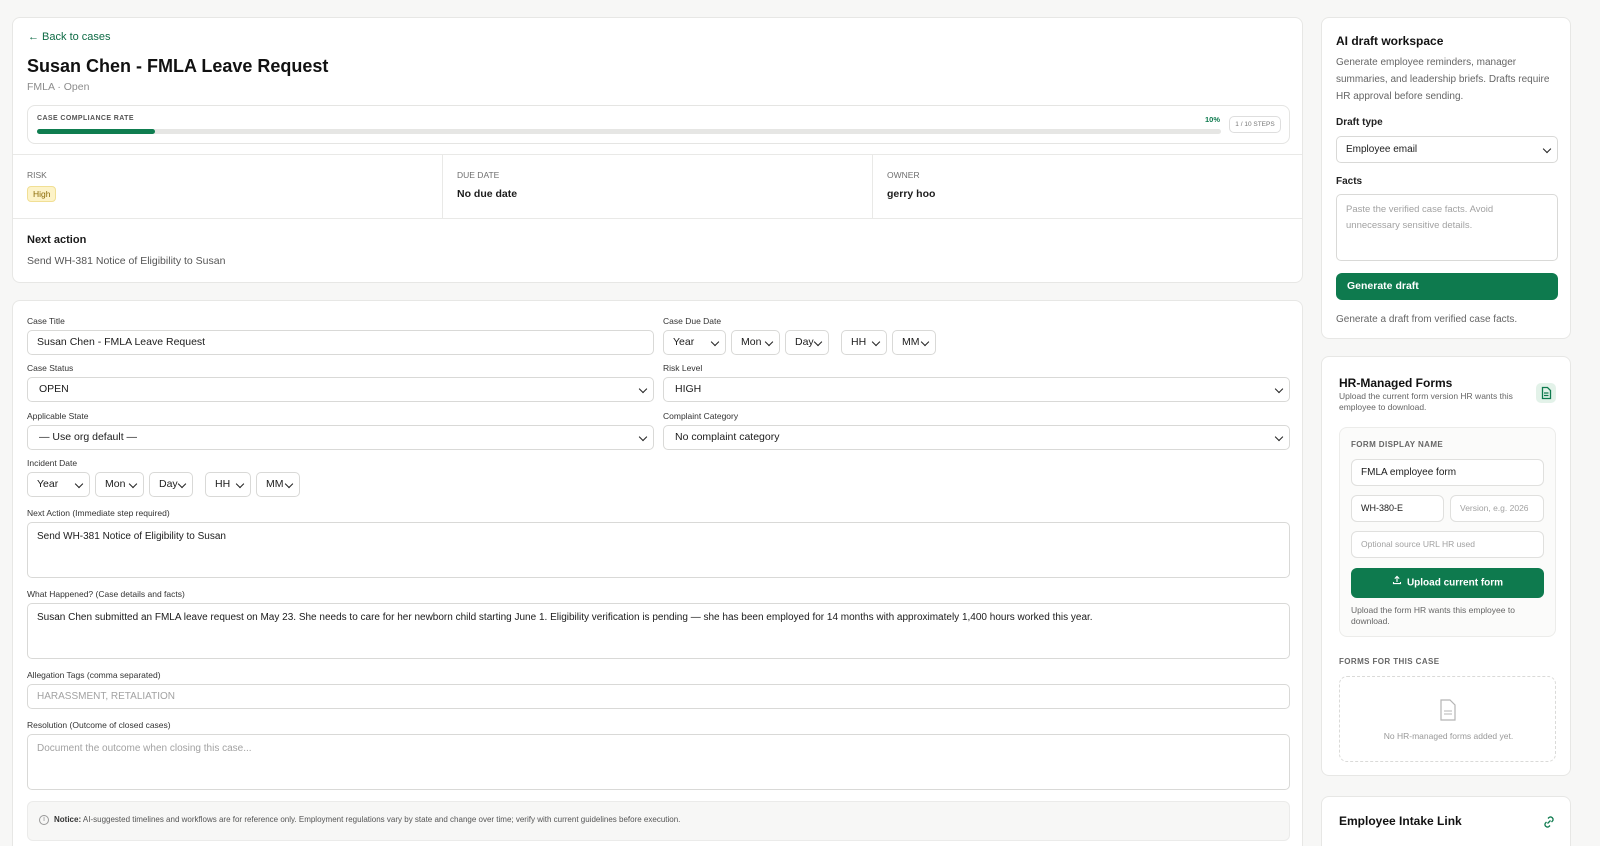 This screenshot has width=1600, height=846. I want to click on notice-bold: Notice:, so click(68, 819).